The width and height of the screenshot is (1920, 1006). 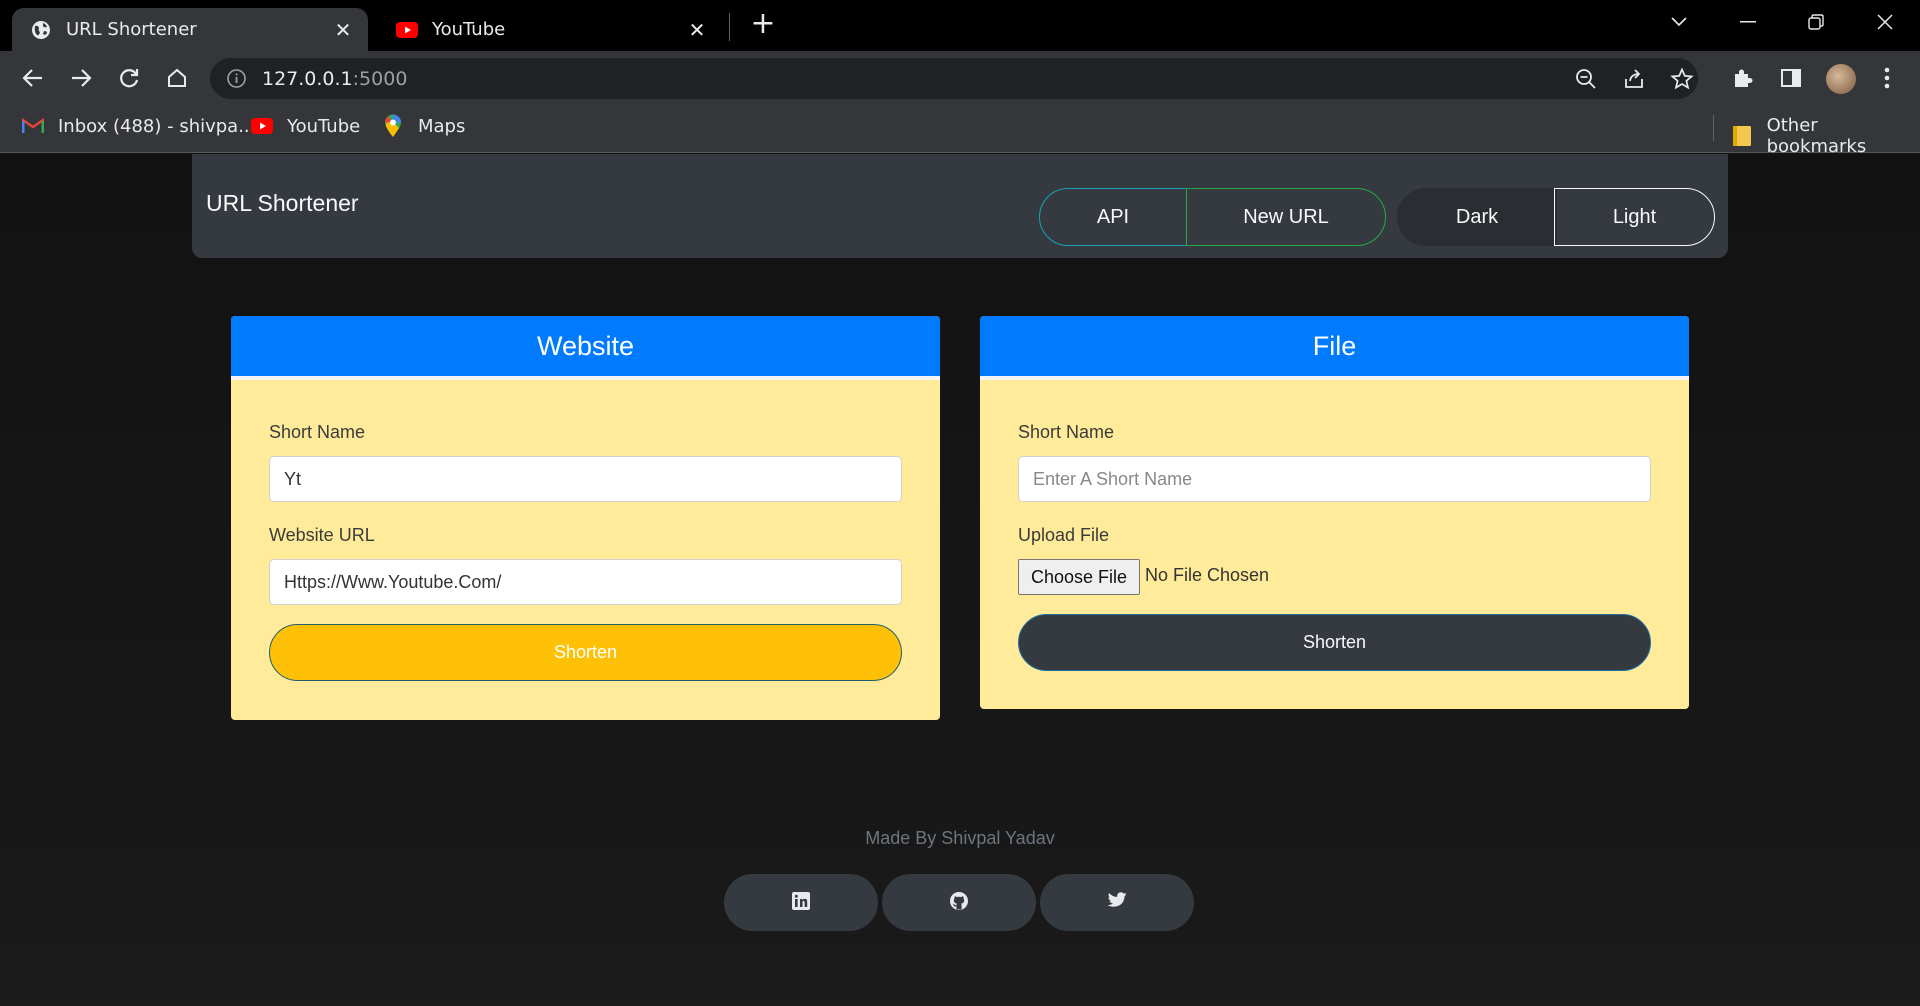 What do you see at coordinates (1816, 22) in the screenshot?
I see `restore-icon` at bounding box center [1816, 22].